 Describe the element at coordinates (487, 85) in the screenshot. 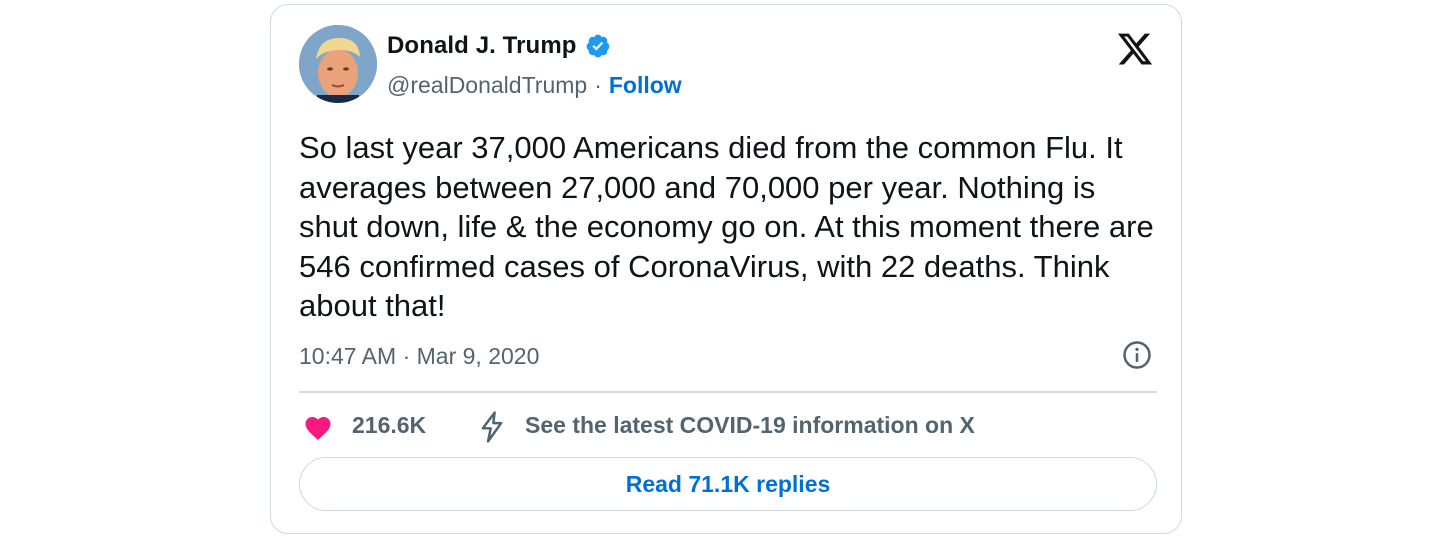

I see `author-handle: @realDonaldTrump` at that location.